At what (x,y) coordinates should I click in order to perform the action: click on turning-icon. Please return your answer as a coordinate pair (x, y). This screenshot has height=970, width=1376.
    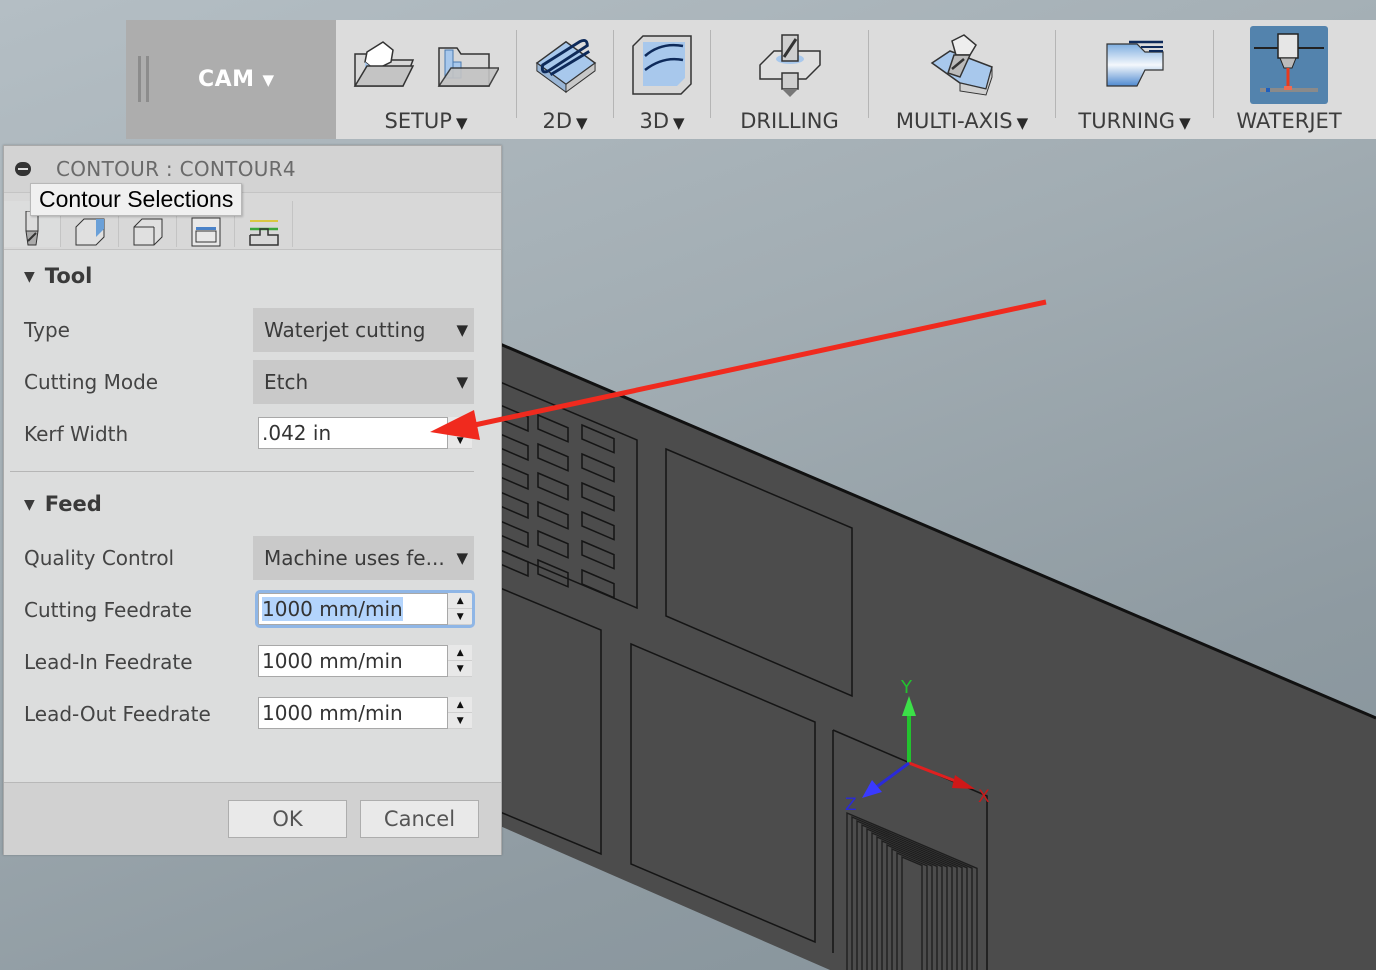
    Looking at the image, I should click on (1135, 65).